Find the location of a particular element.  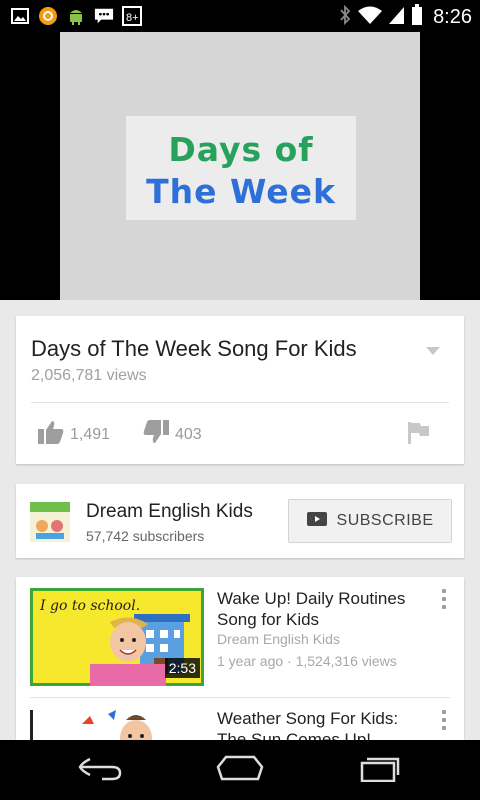

navigation-bar is located at coordinates (240, 770).